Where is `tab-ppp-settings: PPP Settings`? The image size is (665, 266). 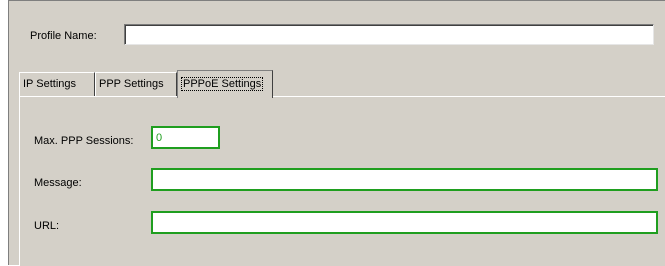 tab-ppp-settings: PPP Settings is located at coordinates (136, 84).